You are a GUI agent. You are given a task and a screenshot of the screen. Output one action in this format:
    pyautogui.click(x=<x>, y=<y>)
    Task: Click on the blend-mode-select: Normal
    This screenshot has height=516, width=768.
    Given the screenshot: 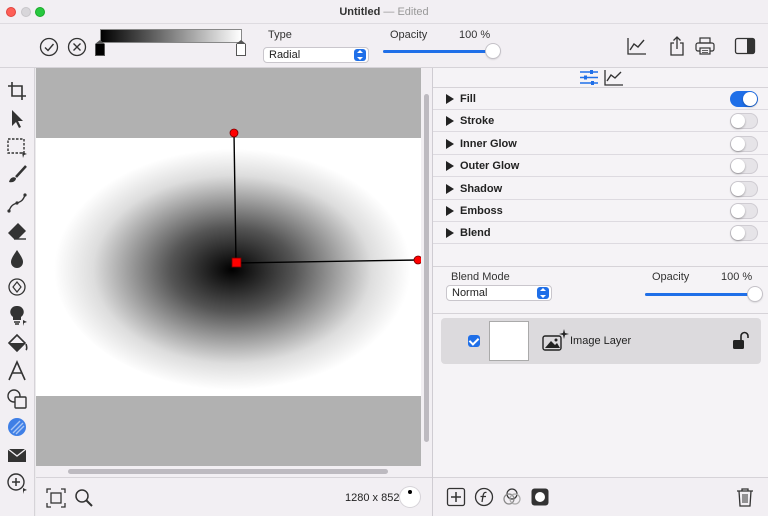 What is the action you would take?
    pyautogui.click(x=499, y=293)
    